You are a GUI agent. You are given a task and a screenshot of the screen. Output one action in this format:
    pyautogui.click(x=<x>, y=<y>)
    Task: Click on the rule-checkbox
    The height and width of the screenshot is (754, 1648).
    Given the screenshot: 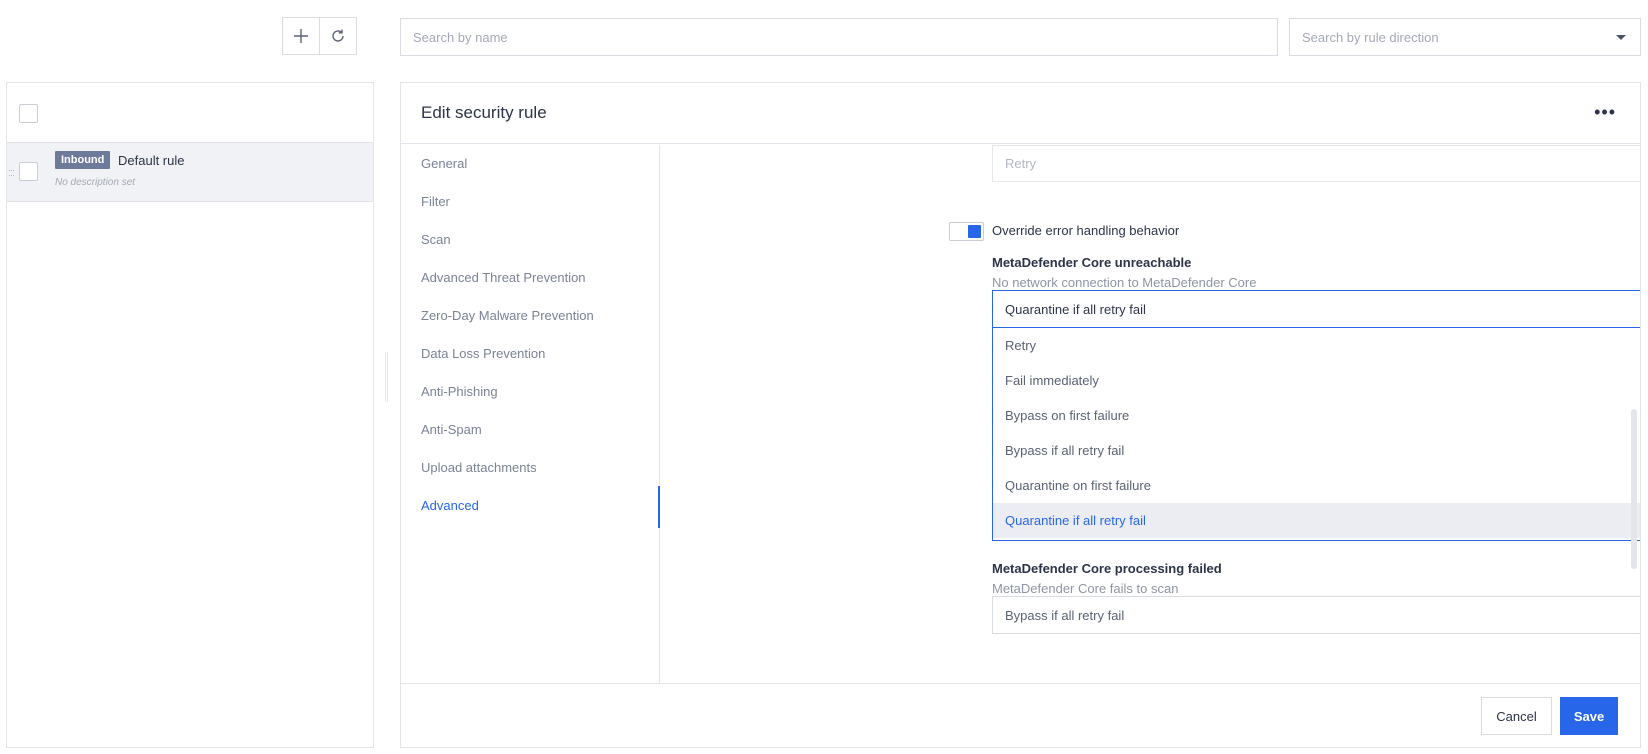 What is the action you would take?
    pyautogui.click(x=28, y=171)
    